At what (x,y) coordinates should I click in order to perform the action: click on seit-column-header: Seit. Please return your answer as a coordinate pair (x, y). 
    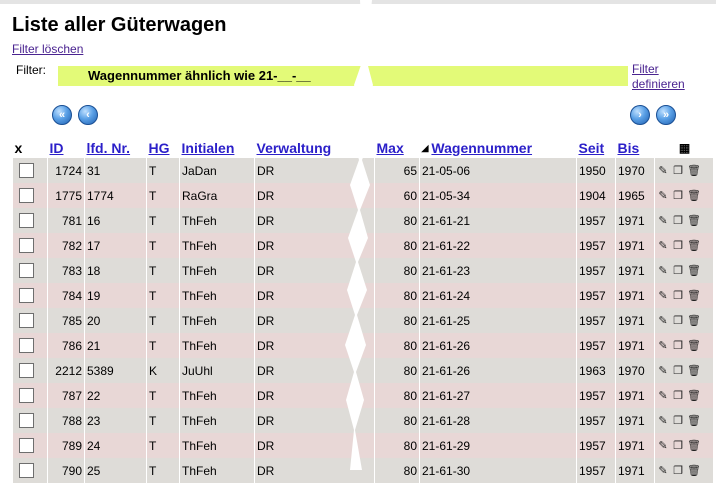
    Looking at the image, I should click on (596, 147).